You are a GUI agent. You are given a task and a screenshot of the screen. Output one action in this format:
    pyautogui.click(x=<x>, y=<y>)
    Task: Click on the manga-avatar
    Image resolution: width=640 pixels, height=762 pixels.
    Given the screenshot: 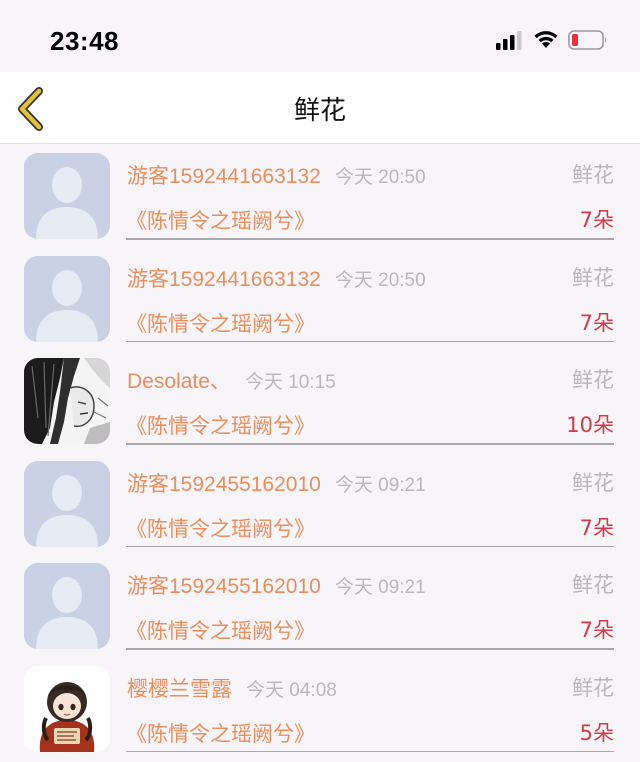 What is the action you would take?
    pyautogui.click(x=67, y=401)
    